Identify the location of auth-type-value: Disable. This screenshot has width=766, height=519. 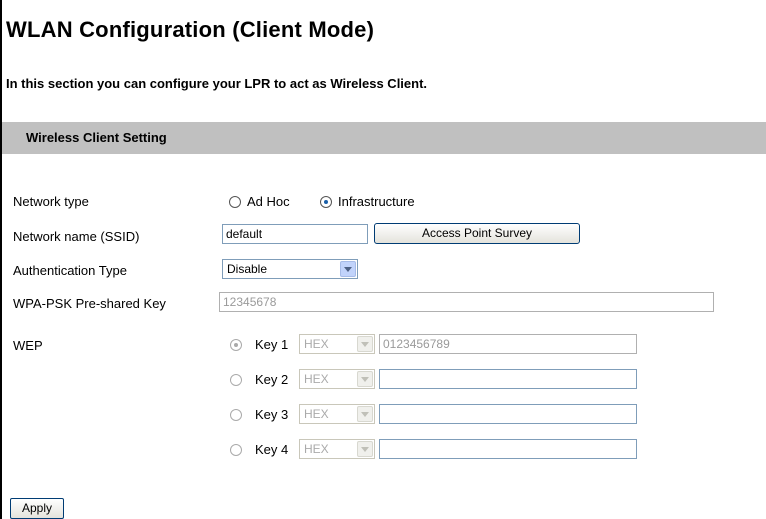
(247, 269).